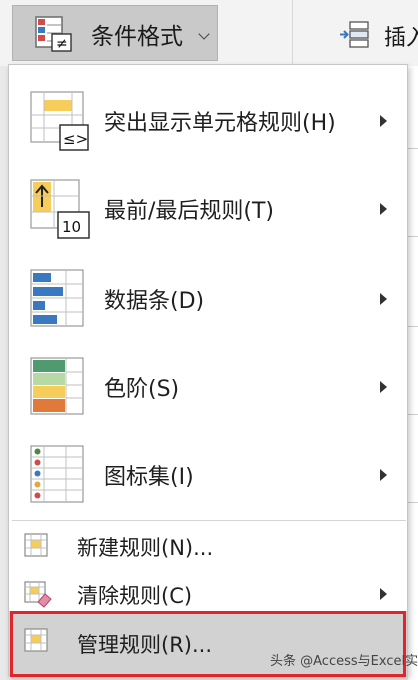 Image resolution: width=418 pixels, height=680 pixels. I want to click on ribbon-divider, so click(292, 33).